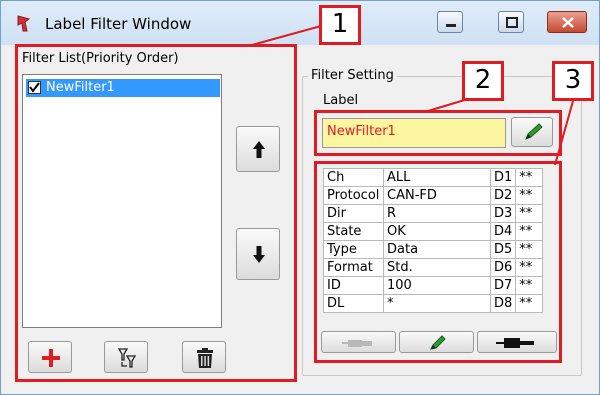  Describe the element at coordinates (437, 213) in the screenshot. I see `setting-value-cell: R` at that location.